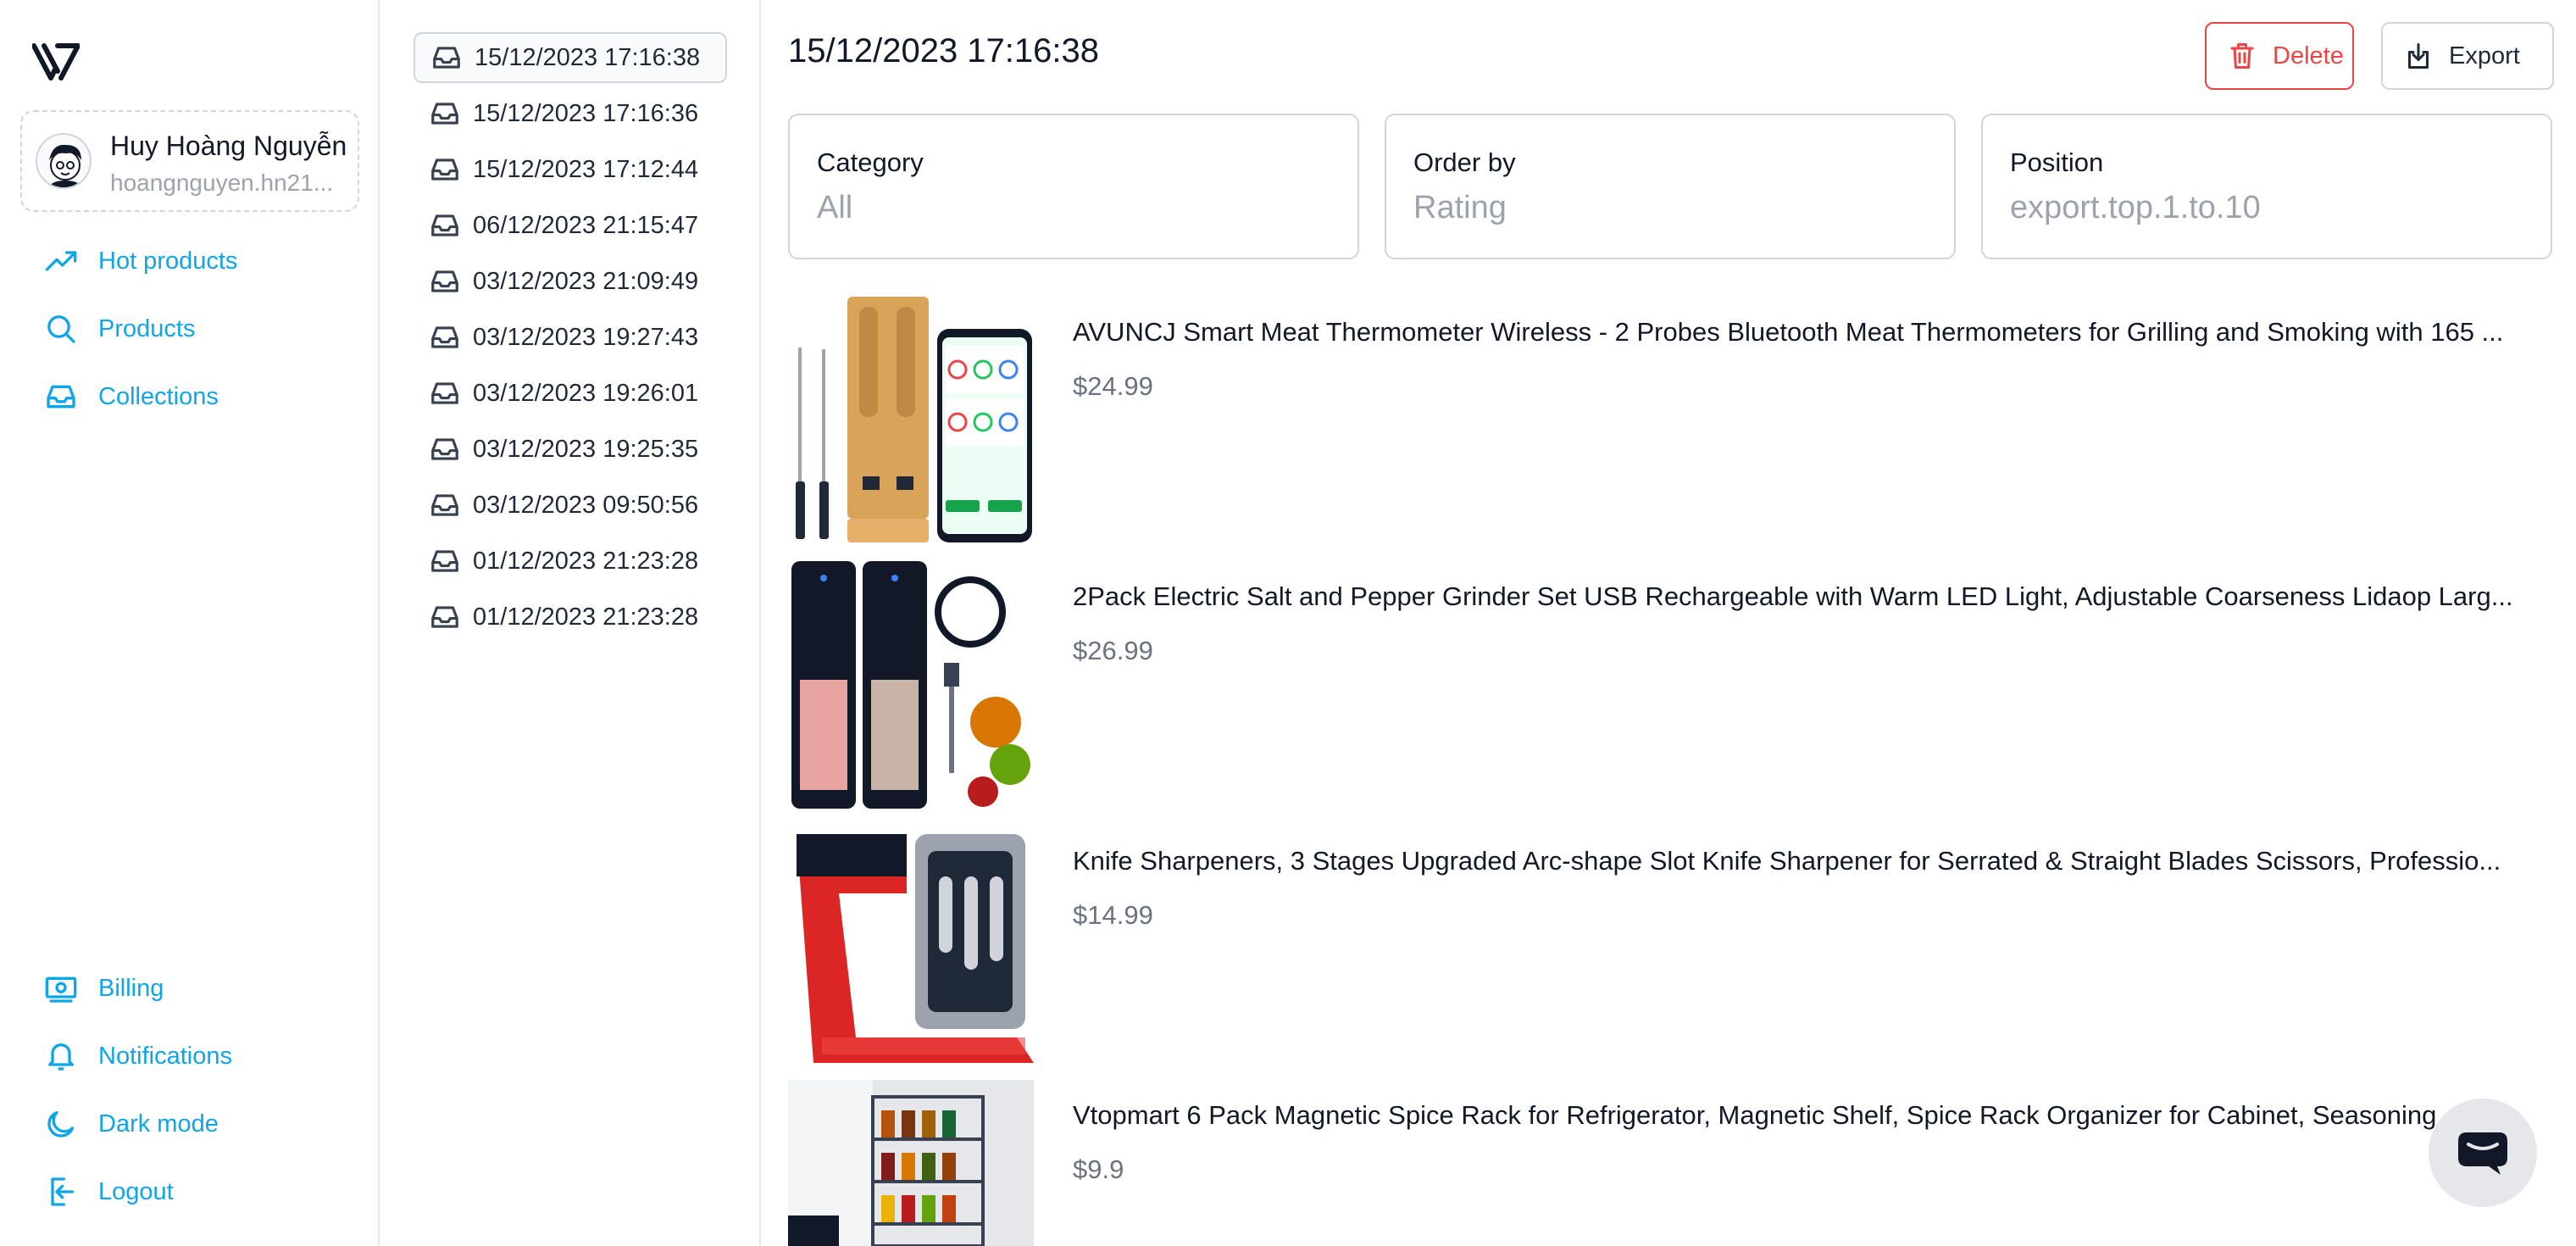 Image resolution: width=2576 pixels, height=1246 pixels. I want to click on filter-value: export.top.1.to.10, so click(2135, 207).